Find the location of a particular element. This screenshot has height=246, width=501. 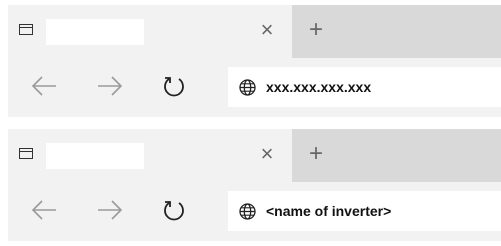

url-text: <name of inverter> is located at coordinates (328, 211).